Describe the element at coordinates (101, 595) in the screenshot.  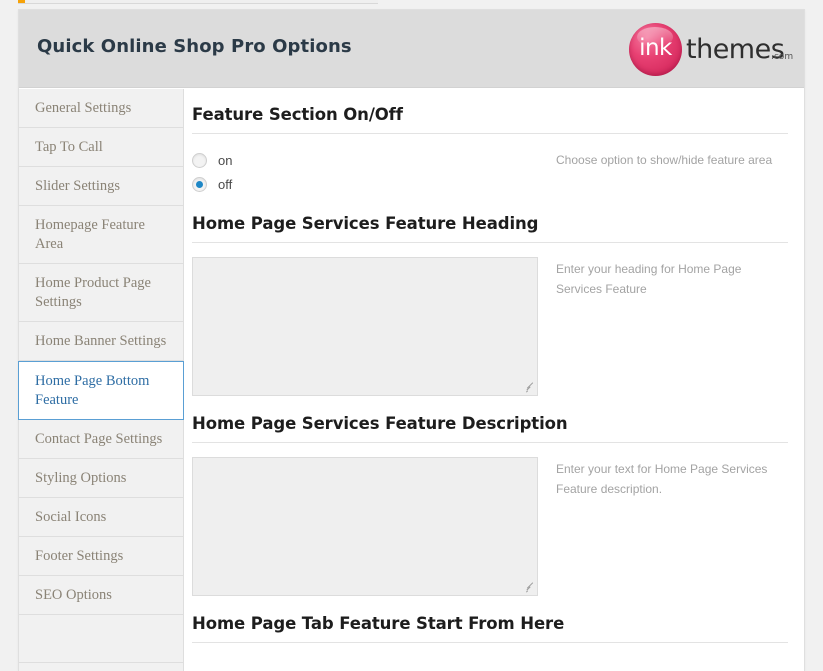
I see `sidebar-item-seo-options: SEO Options` at that location.